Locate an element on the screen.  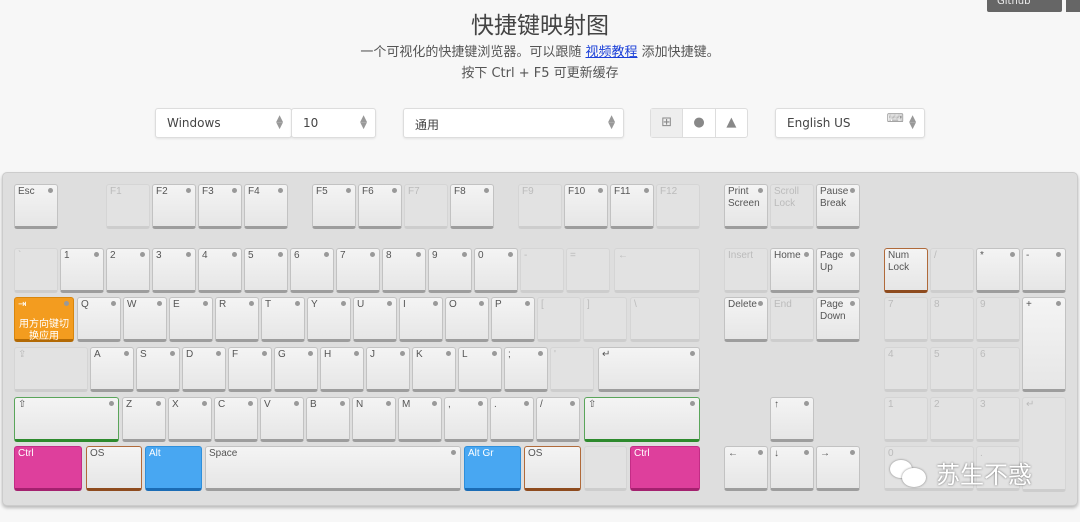
app-select: 通用 ▲ ▼ is located at coordinates (513, 123).